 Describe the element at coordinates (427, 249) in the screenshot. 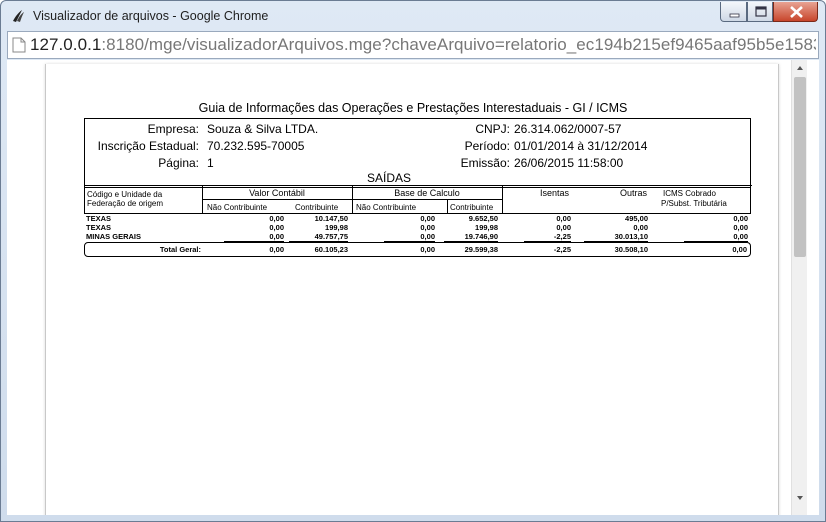

I see `total-bc-nc: 0,00` at that location.